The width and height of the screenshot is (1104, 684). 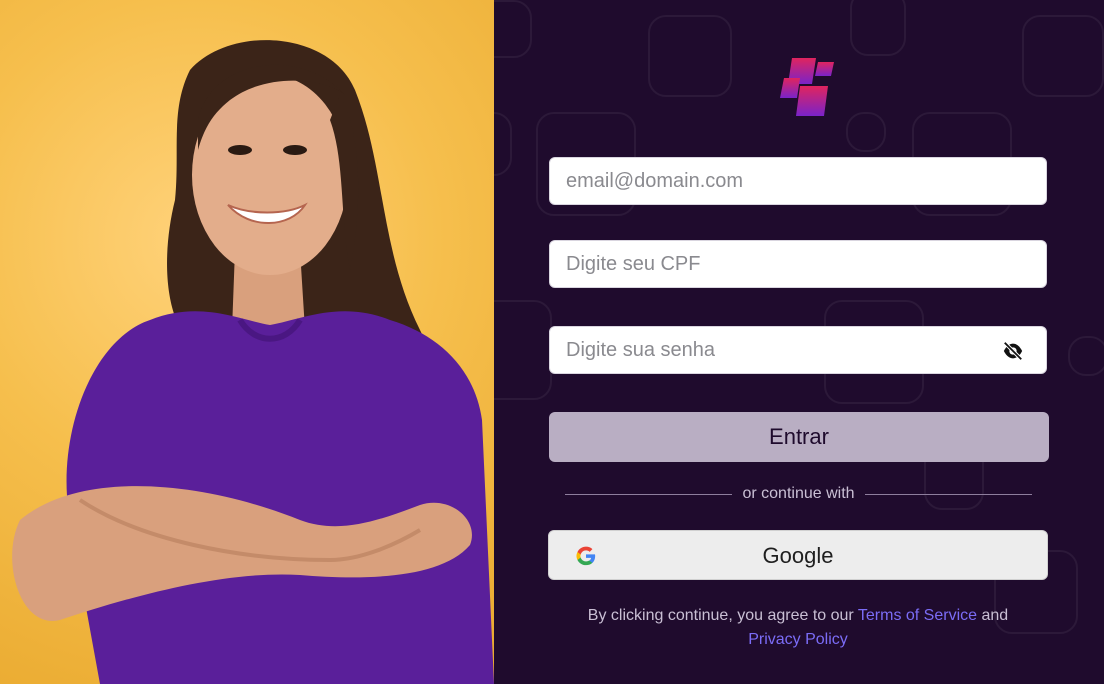 I want to click on password-input, so click(x=798, y=350).